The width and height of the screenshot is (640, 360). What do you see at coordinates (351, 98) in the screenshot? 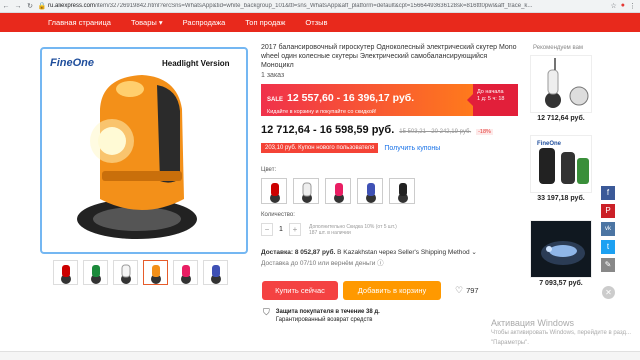
I see `sale-price: 12 557,60 - 16 396,17 руб.` at bounding box center [351, 98].